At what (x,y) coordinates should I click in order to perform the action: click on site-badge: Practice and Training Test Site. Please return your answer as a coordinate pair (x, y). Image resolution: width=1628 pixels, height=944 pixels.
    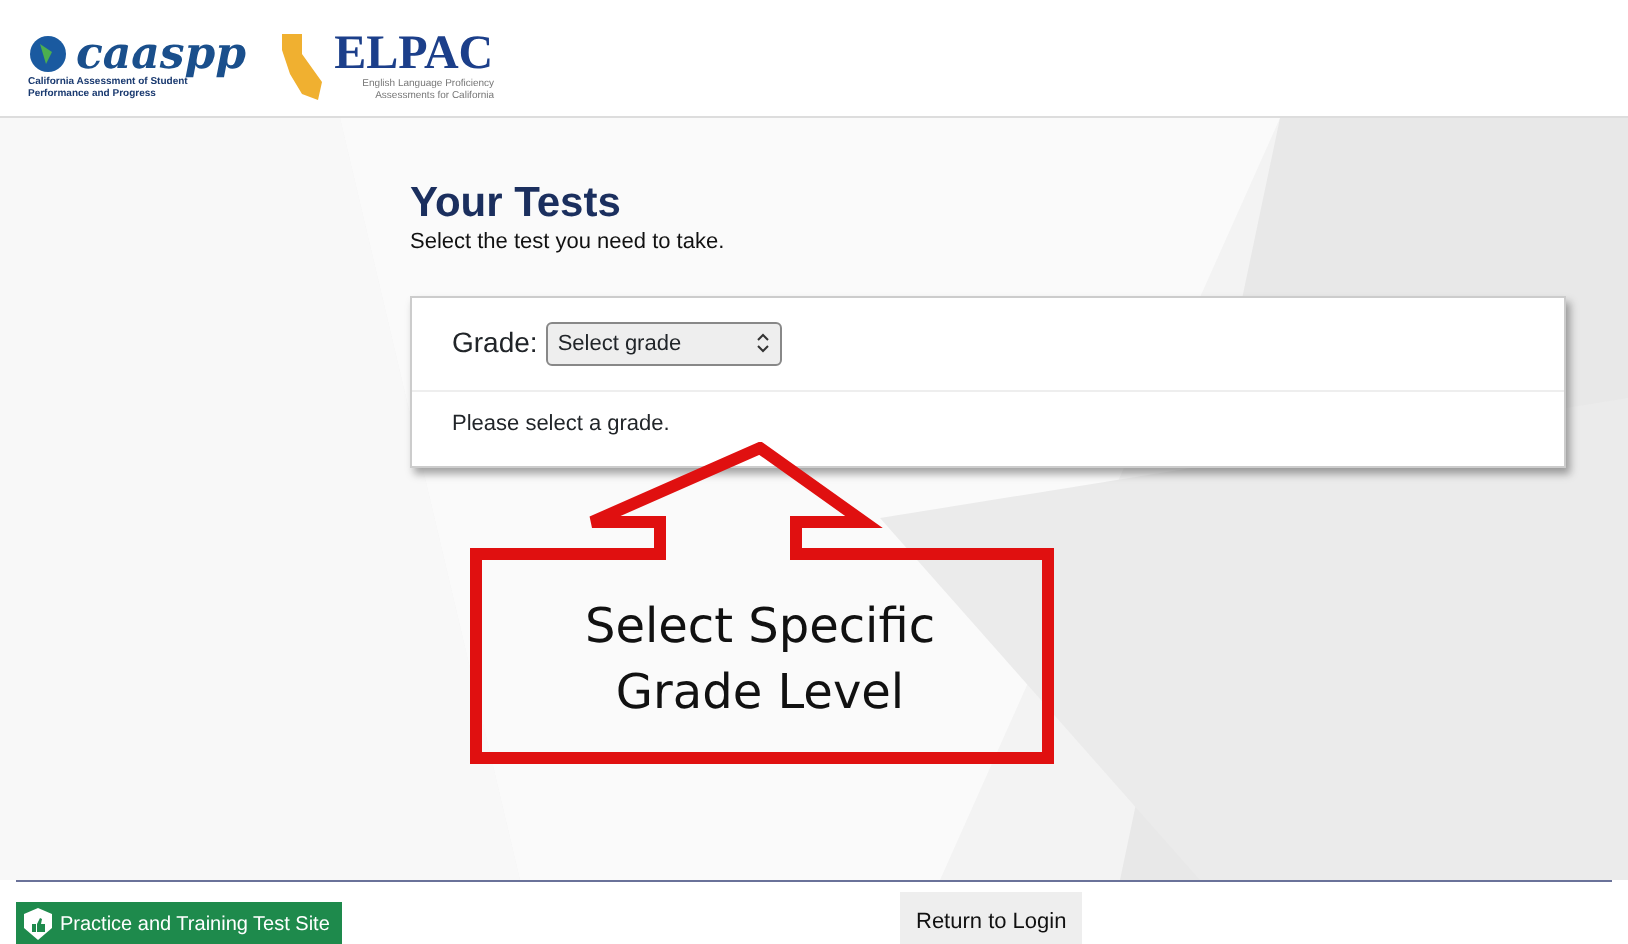
    Looking at the image, I should click on (179, 923).